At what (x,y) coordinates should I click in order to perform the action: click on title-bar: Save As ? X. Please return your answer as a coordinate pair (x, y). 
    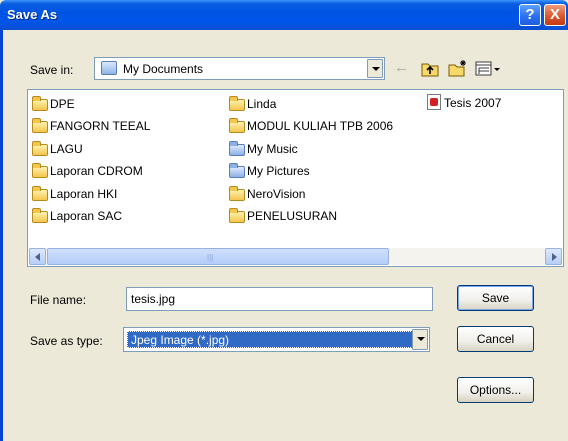
    Looking at the image, I should click on (284, 15).